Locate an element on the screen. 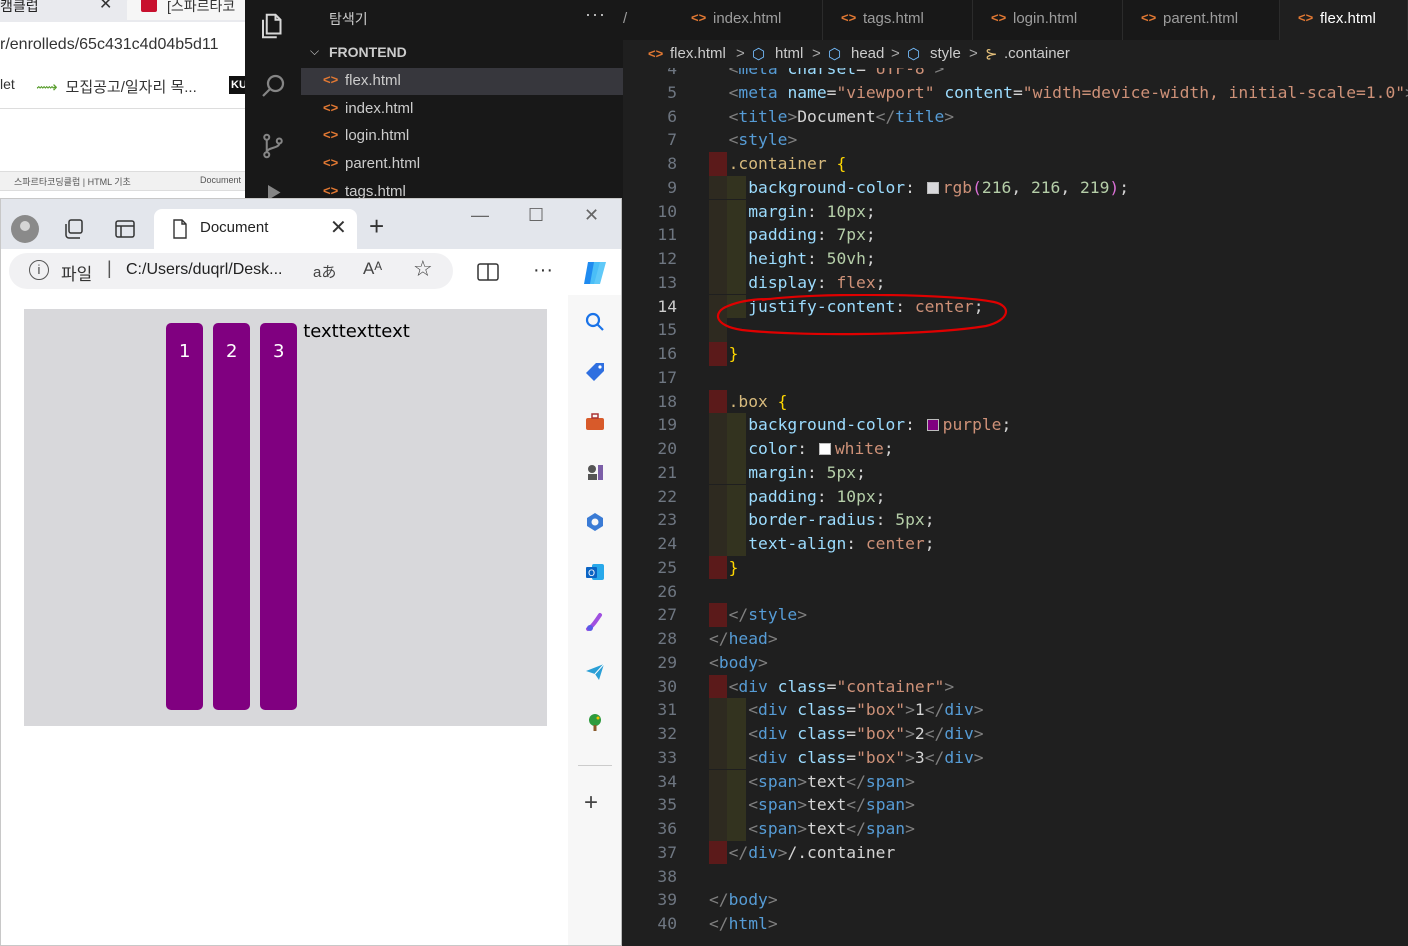 The height and width of the screenshot is (946, 1408). close-window-button: ✕ is located at coordinates (591, 215).